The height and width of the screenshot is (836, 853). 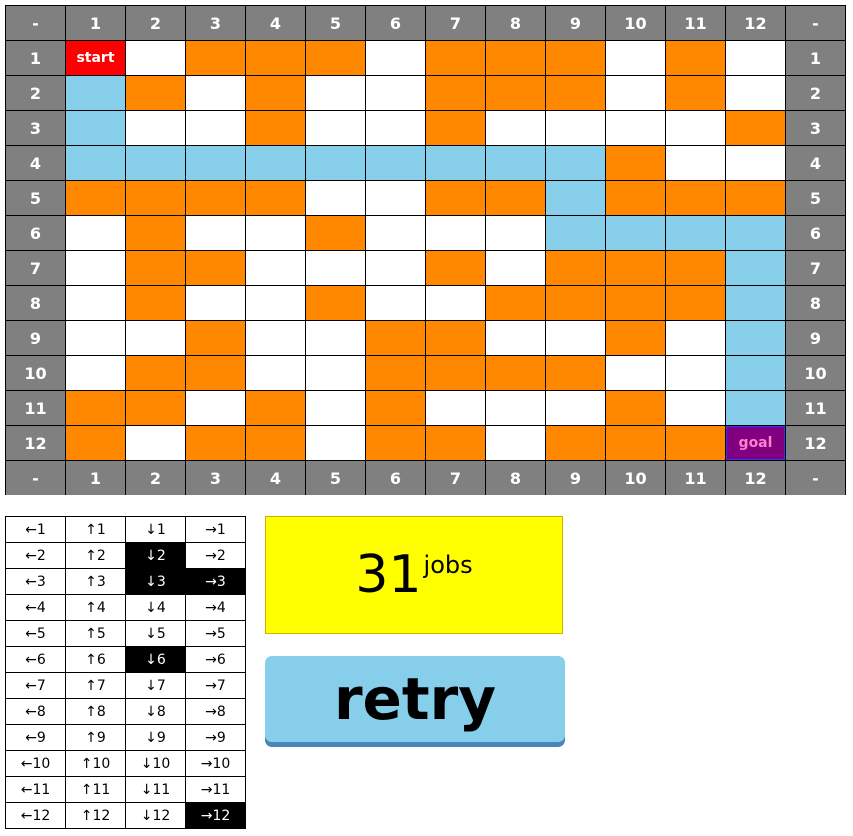 What do you see at coordinates (155, 607) in the screenshot?
I see `move-button: ↓4` at bounding box center [155, 607].